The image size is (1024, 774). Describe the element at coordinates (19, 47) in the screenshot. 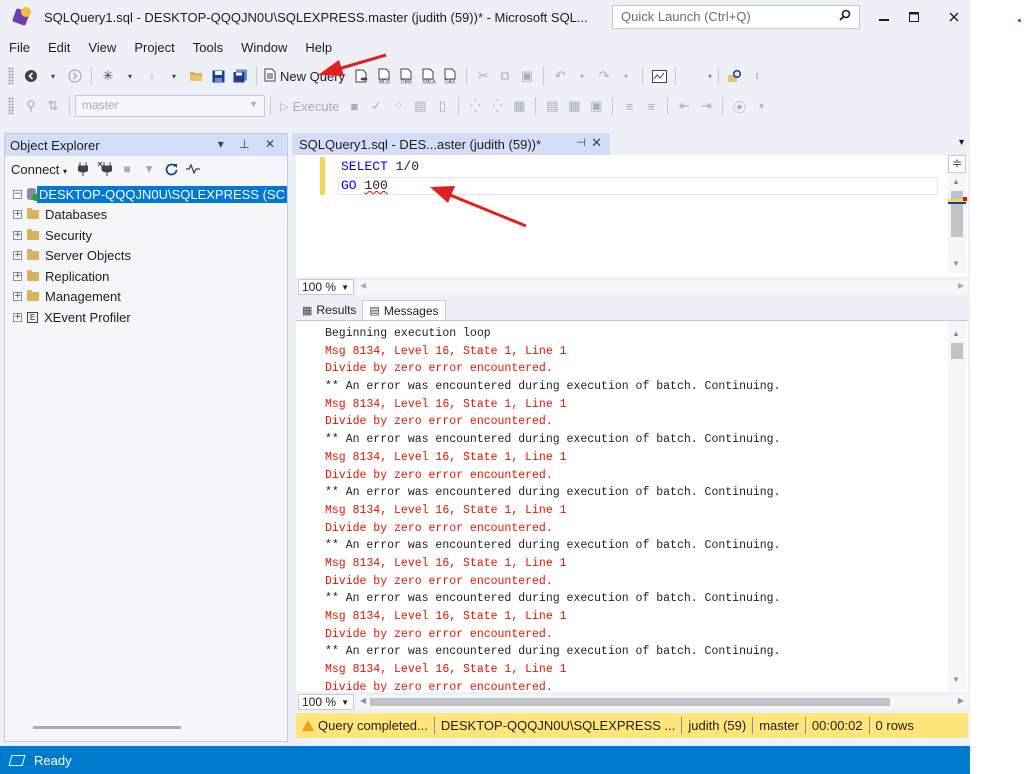

I see `menu-file: File` at that location.